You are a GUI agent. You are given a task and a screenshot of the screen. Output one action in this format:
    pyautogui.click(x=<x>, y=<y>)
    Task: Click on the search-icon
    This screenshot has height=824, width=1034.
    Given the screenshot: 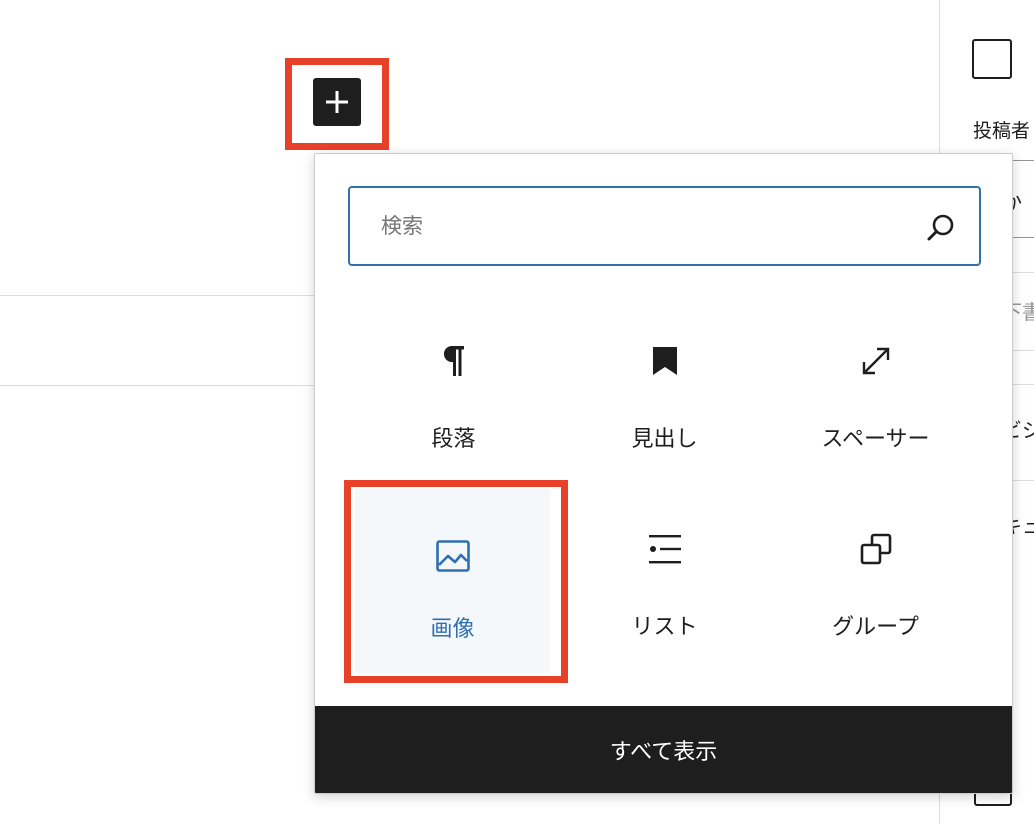 What is the action you would take?
    pyautogui.click(x=941, y=228)
    